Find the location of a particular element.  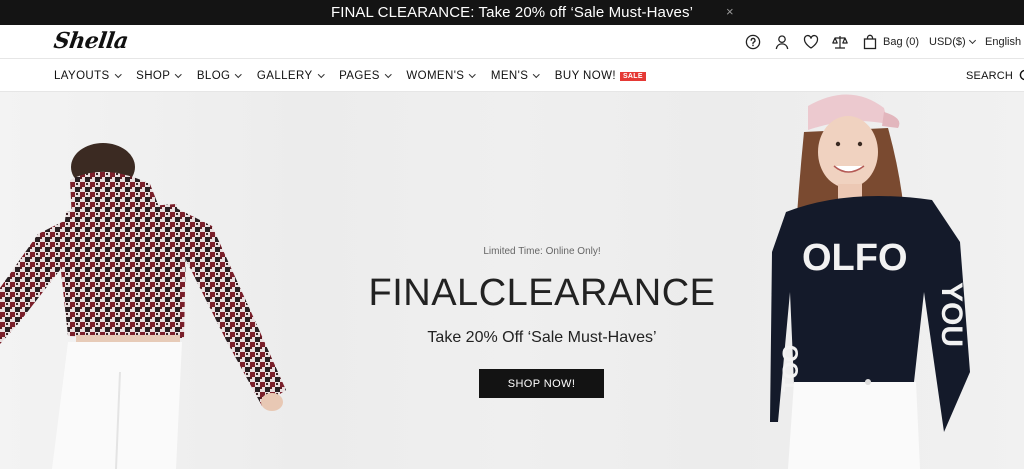

compare-icon is located at coordinates (840, 42).